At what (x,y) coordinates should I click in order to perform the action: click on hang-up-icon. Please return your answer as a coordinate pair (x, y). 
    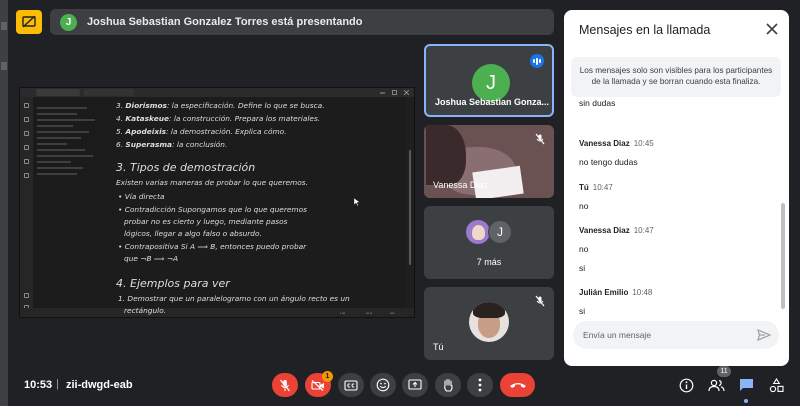
    Looking at the image, I should click on (517, 385).